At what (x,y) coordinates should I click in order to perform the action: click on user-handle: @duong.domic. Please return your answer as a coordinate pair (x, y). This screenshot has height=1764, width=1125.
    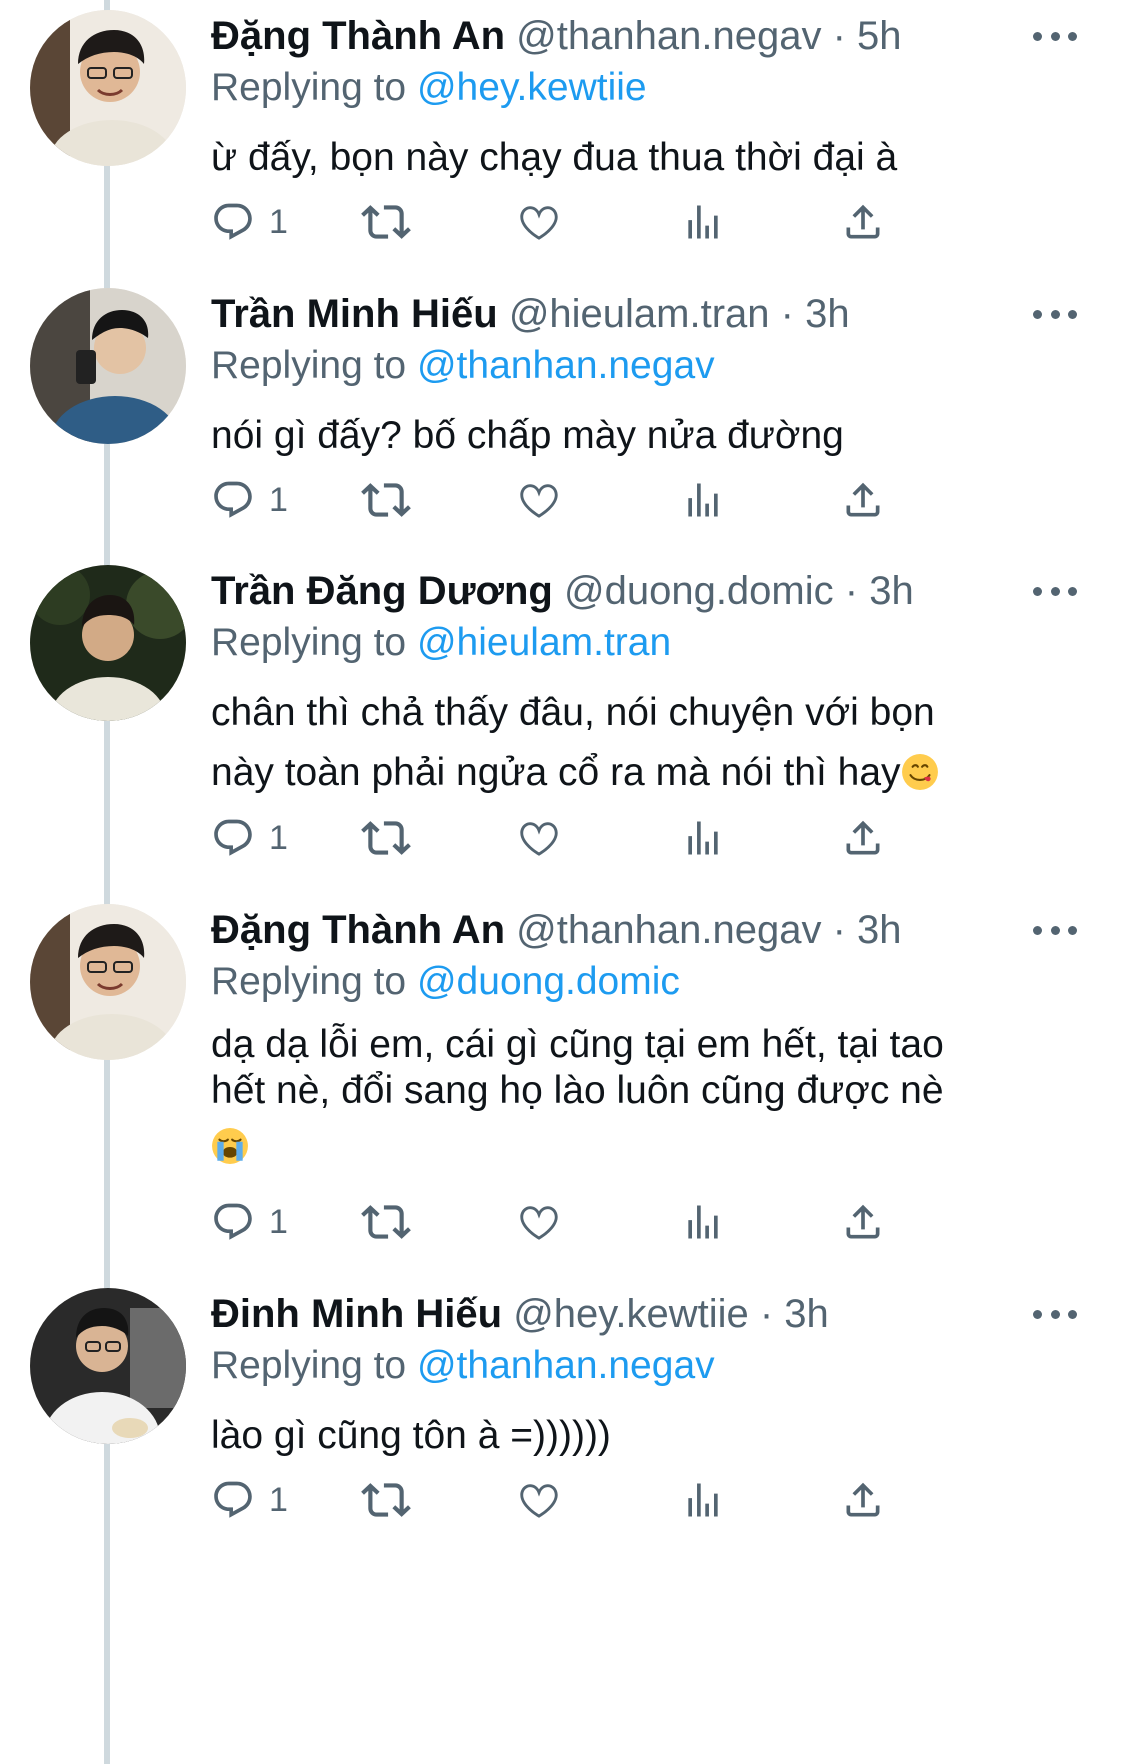
    Looking at the image, I should click on (699, 591).